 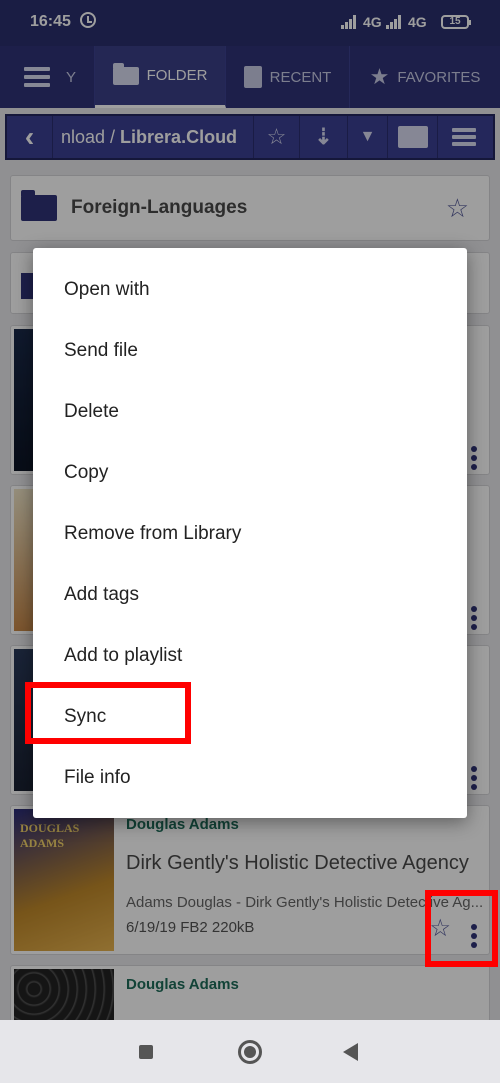 What do you see at coordinates (250, 777) in the screenshot?
I see `menu-item-file-info: File info` at bounding box center [250, 777].